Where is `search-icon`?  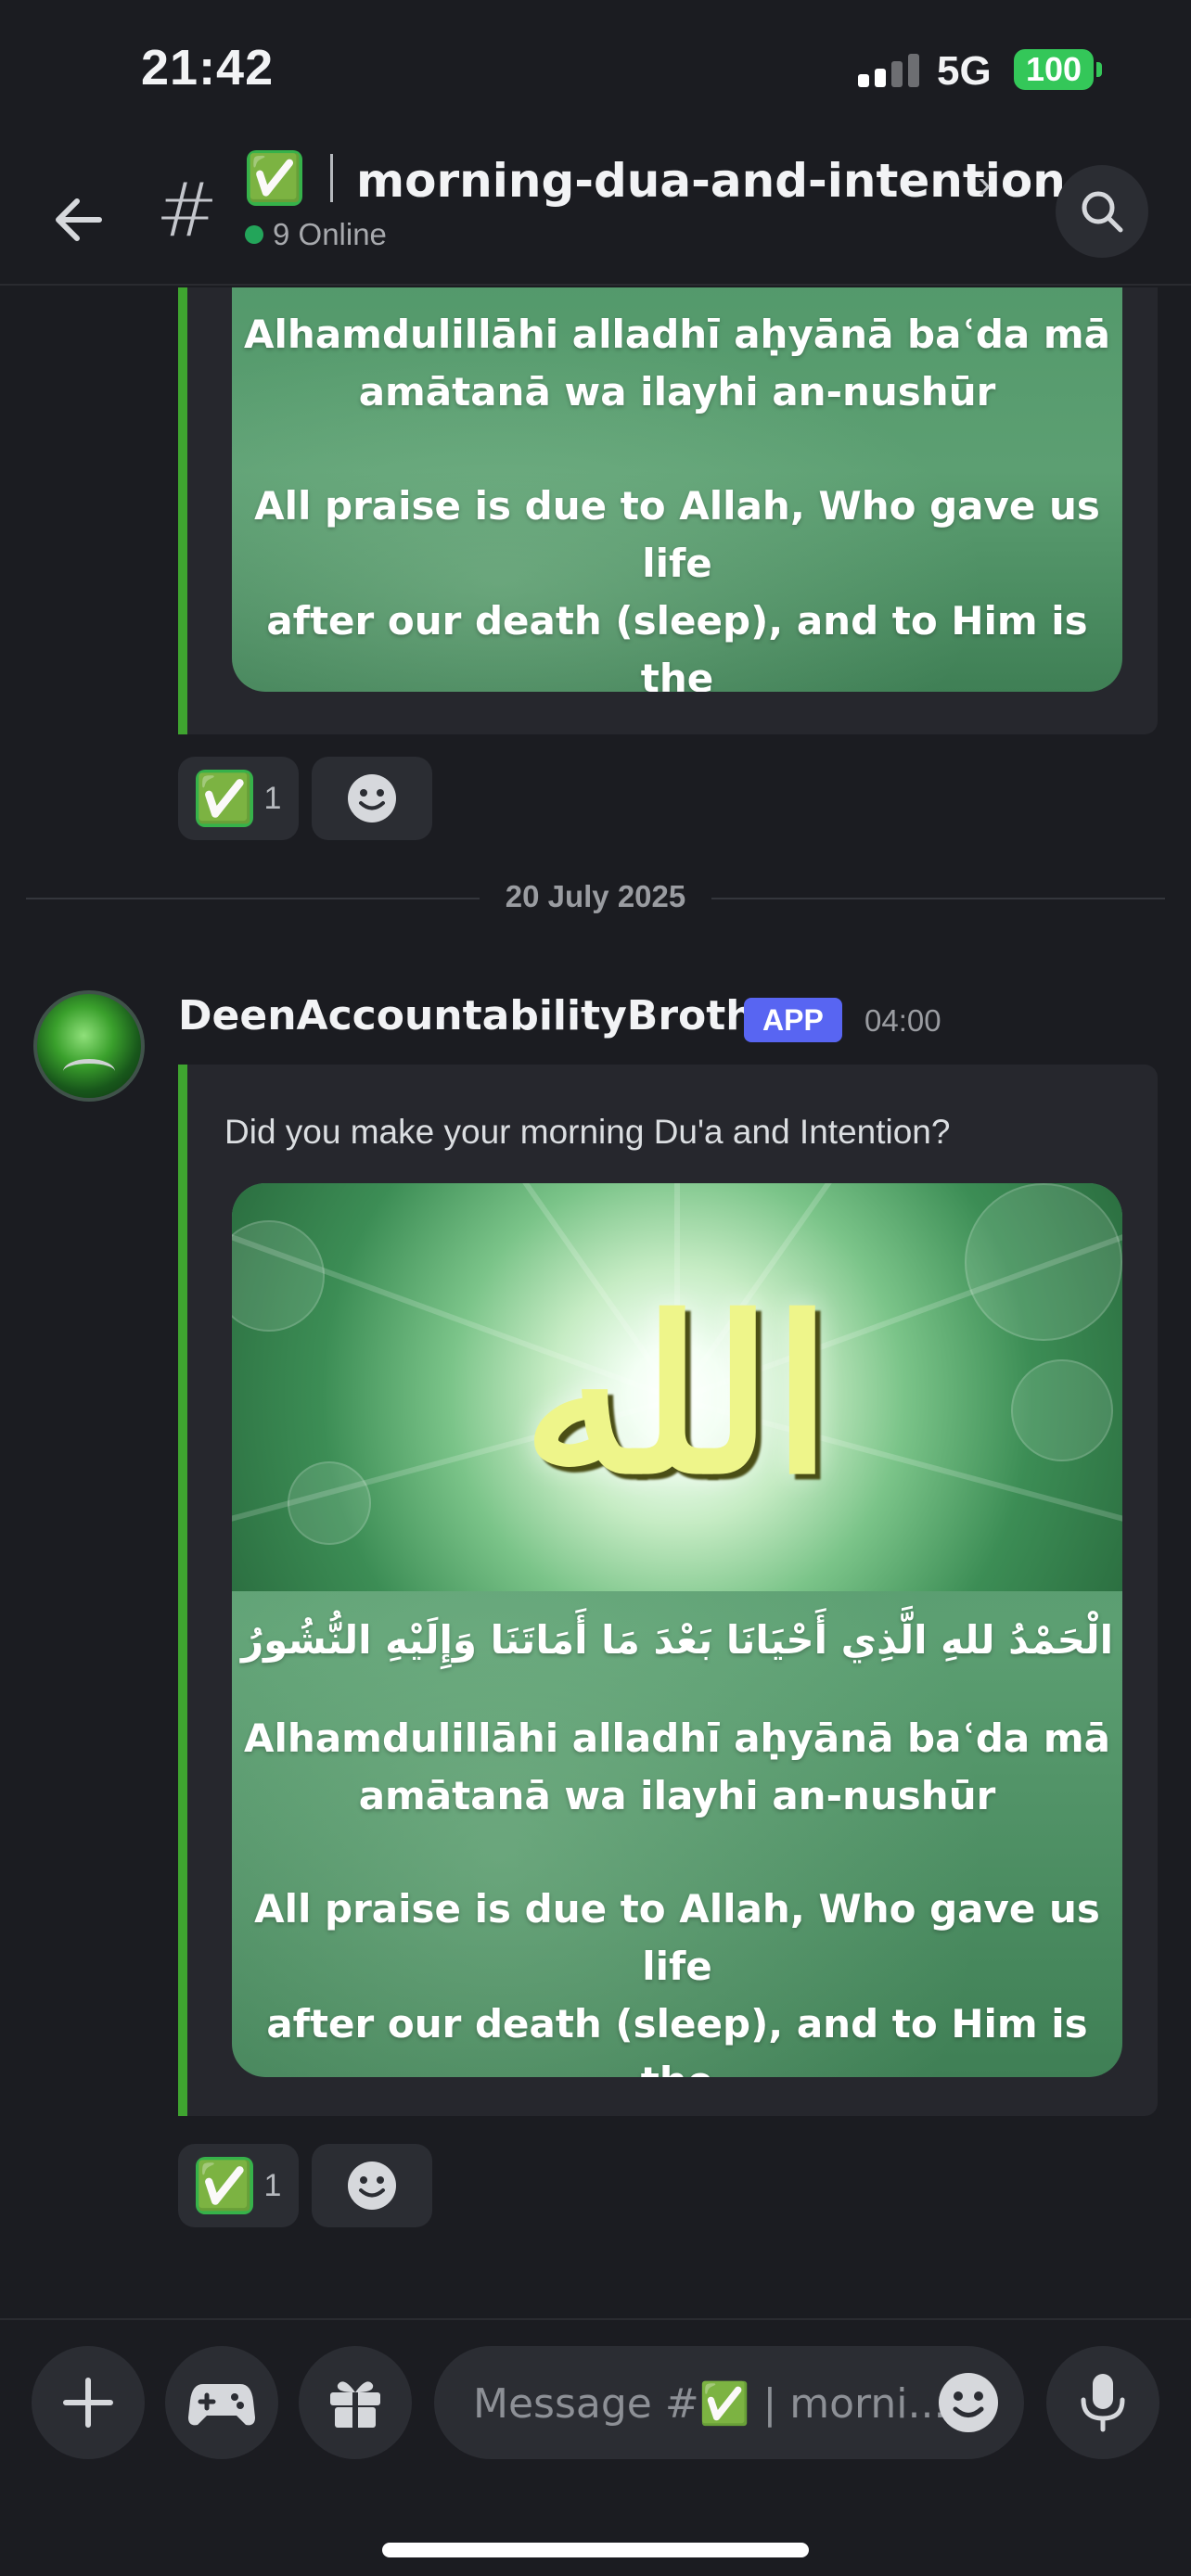 search-icon is located at coordinates (1102, 212).